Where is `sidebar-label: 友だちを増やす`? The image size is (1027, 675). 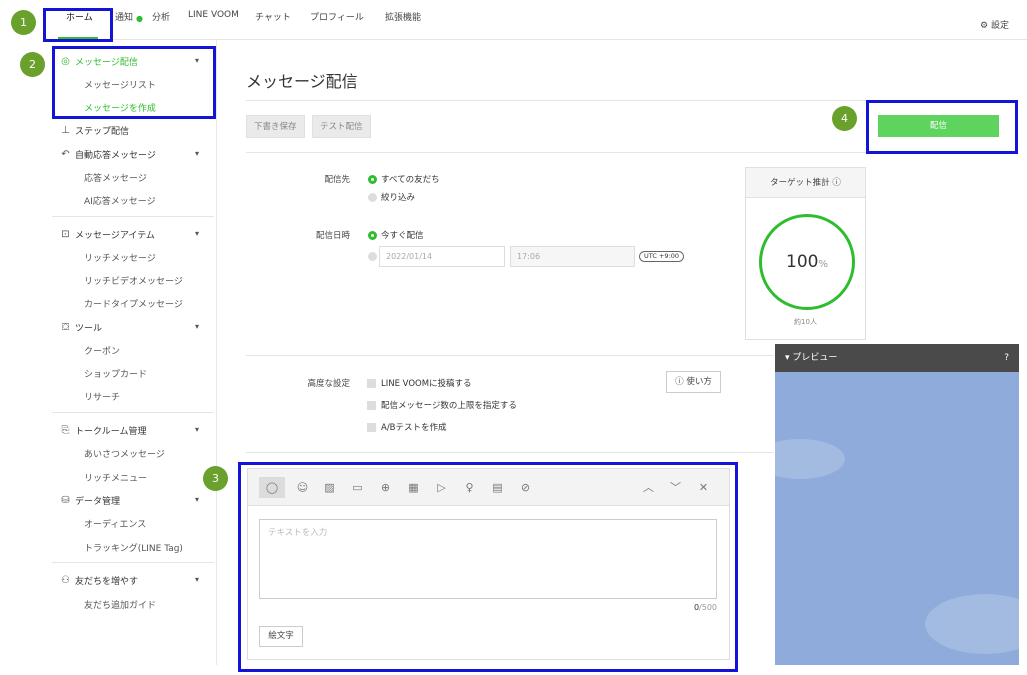
sidebar-label: 友だちを増やす is located at coordinates (107, 582).